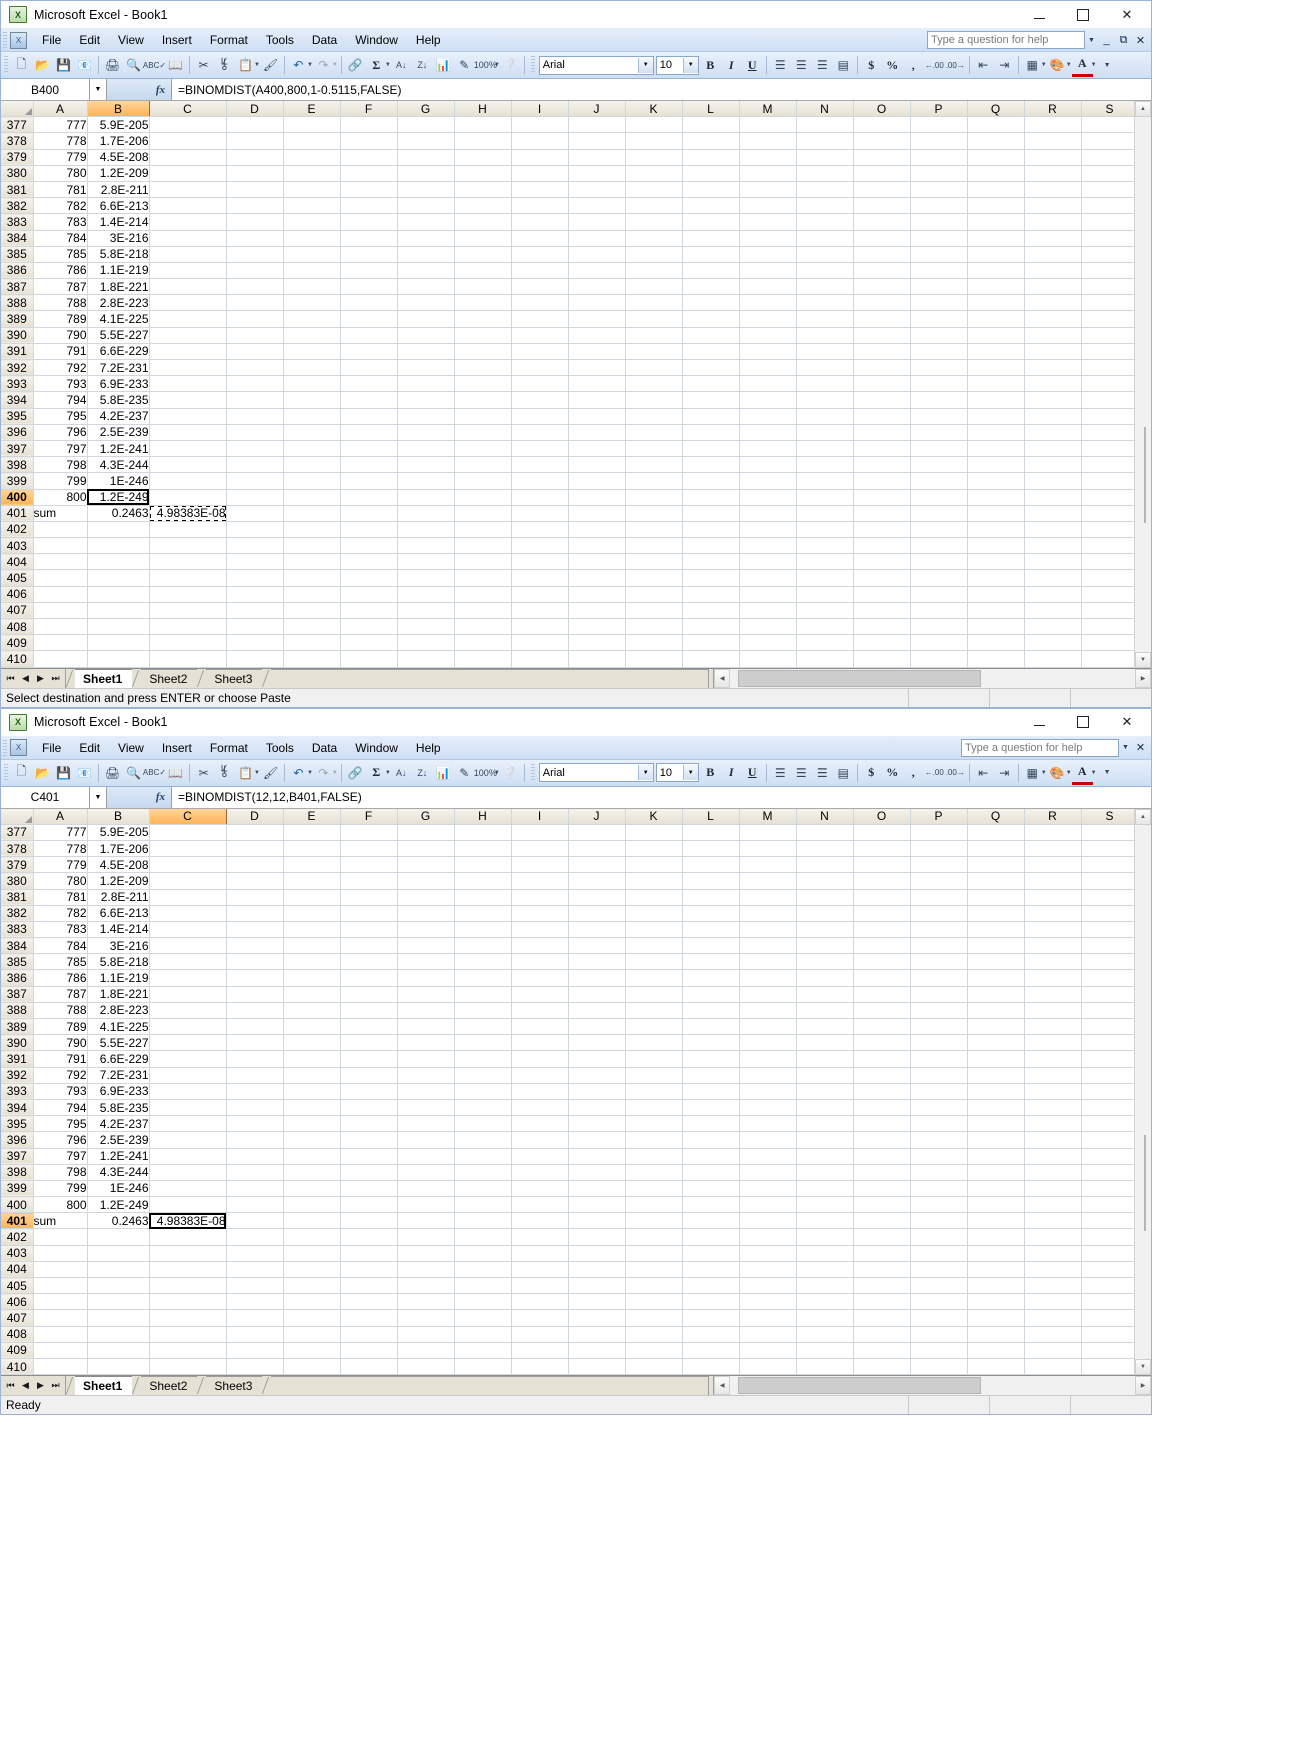 The width and height of the screenshot is (1294, 1756). What do you see at coordinates (55, 1385) in the screenshot?
I see `last-sheet-icon: ⏭` at bounding box center [55, 1385].